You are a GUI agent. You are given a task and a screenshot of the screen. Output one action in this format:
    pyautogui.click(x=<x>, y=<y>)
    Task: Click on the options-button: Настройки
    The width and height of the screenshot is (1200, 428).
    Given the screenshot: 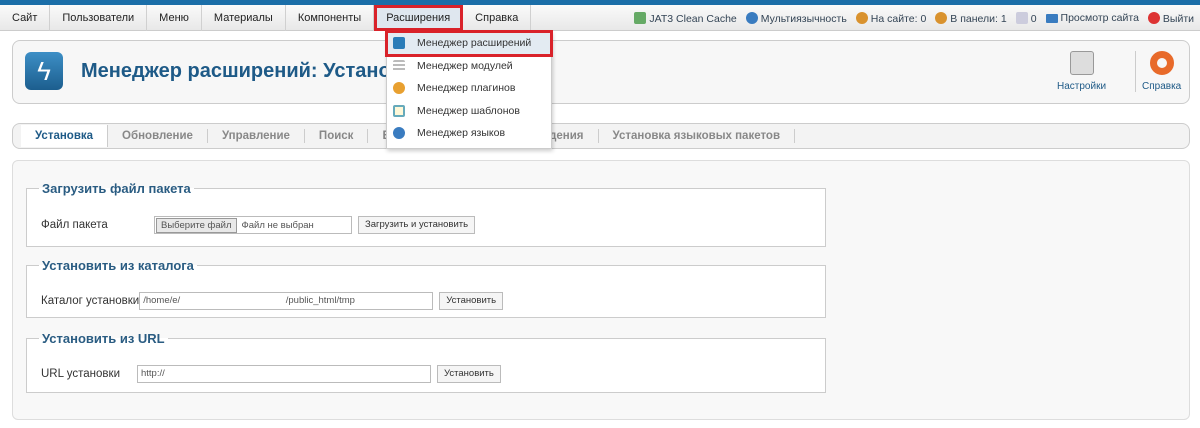 What is the action you would take?
    pyautogui.click(x=1081, y=71)
    